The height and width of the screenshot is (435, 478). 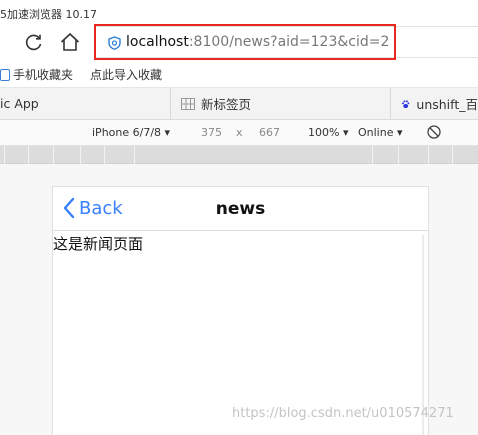 What do you see at coordinates (447, 104) in the screenshot?
I see `tab-label: unshift_百` at bounding box center [447, 104].